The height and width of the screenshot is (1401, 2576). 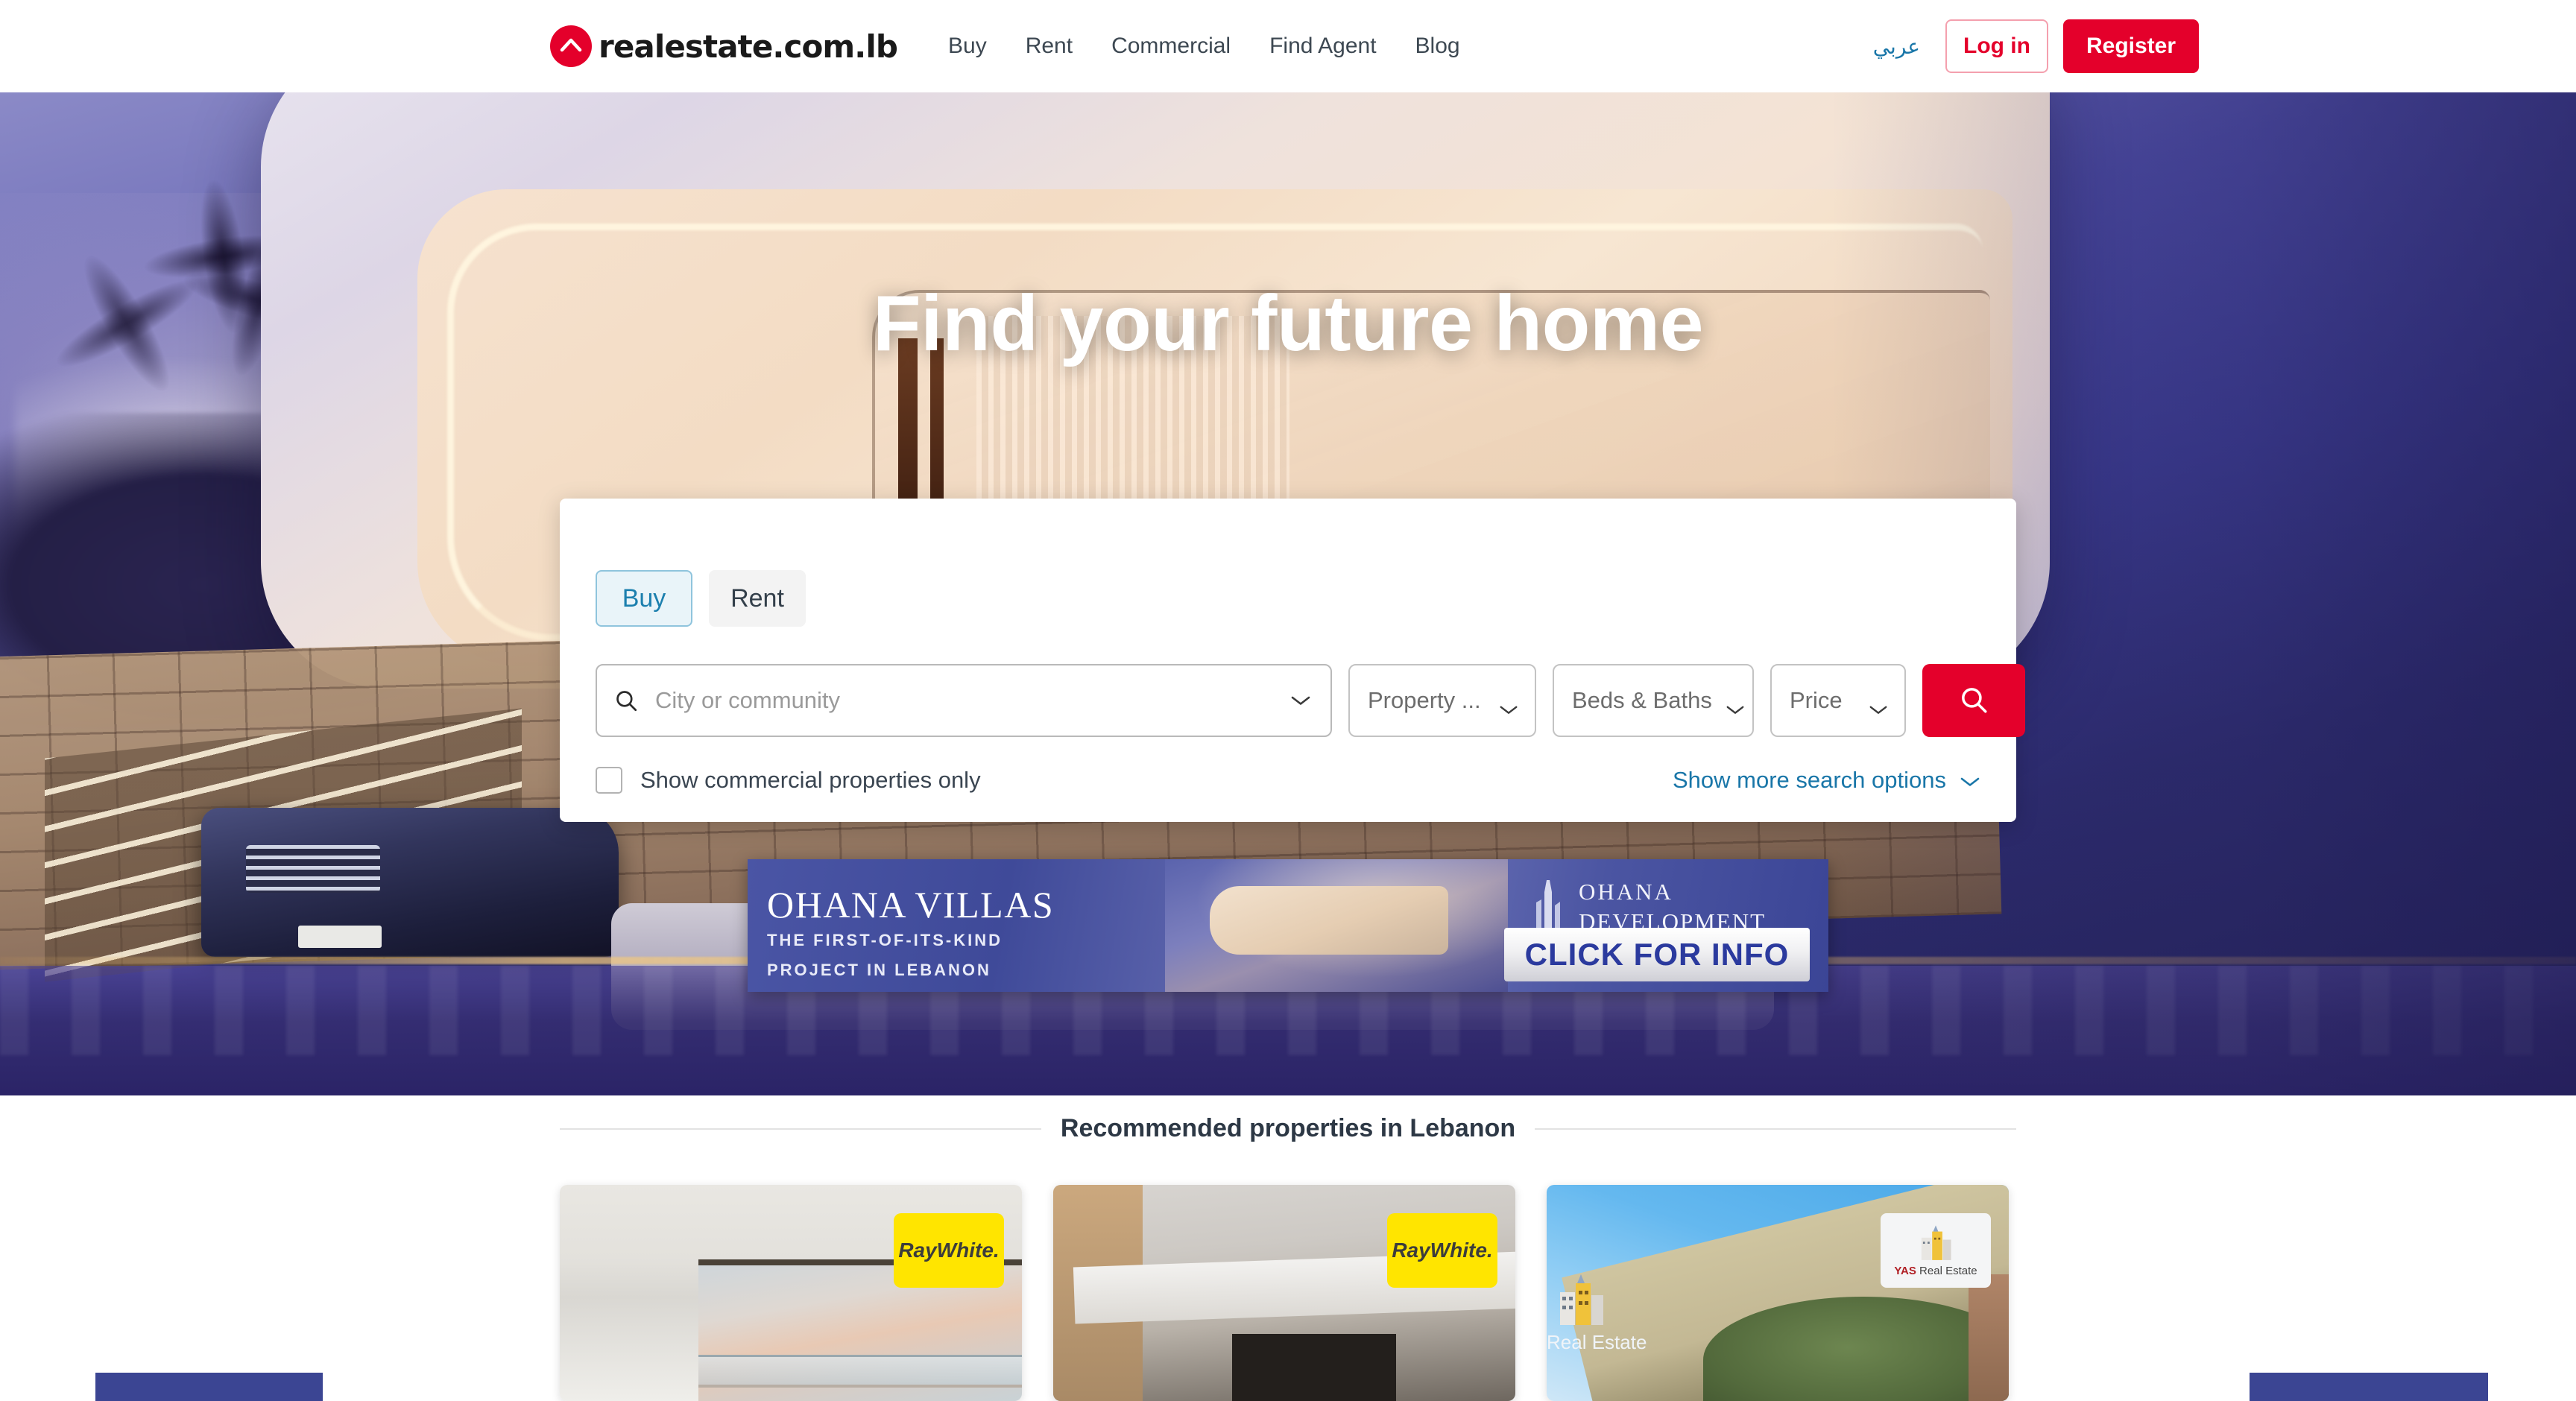 I want to click on recommended-title: Recommended properties in Lebanon, so click(x=1288, y=1128).